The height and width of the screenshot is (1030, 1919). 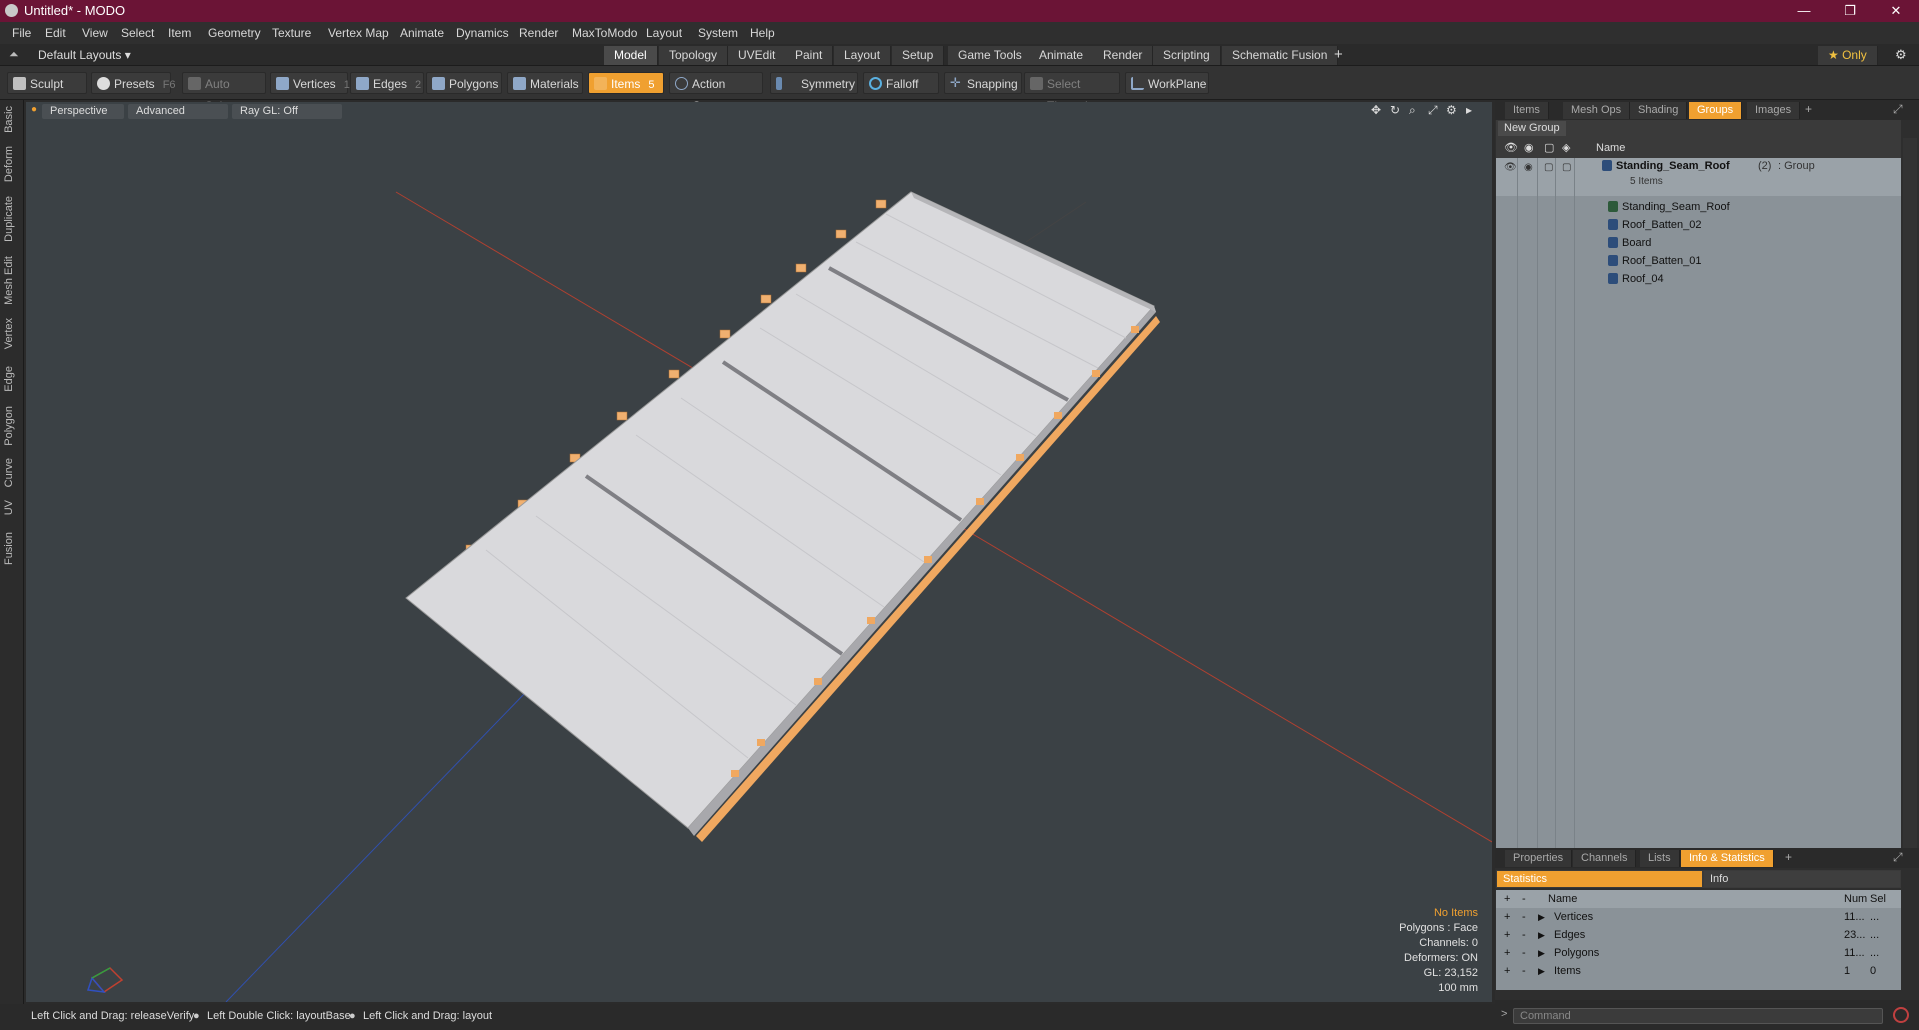 I want to click on tool-tab-polygon: Polygon, so click(x=12, y=426).